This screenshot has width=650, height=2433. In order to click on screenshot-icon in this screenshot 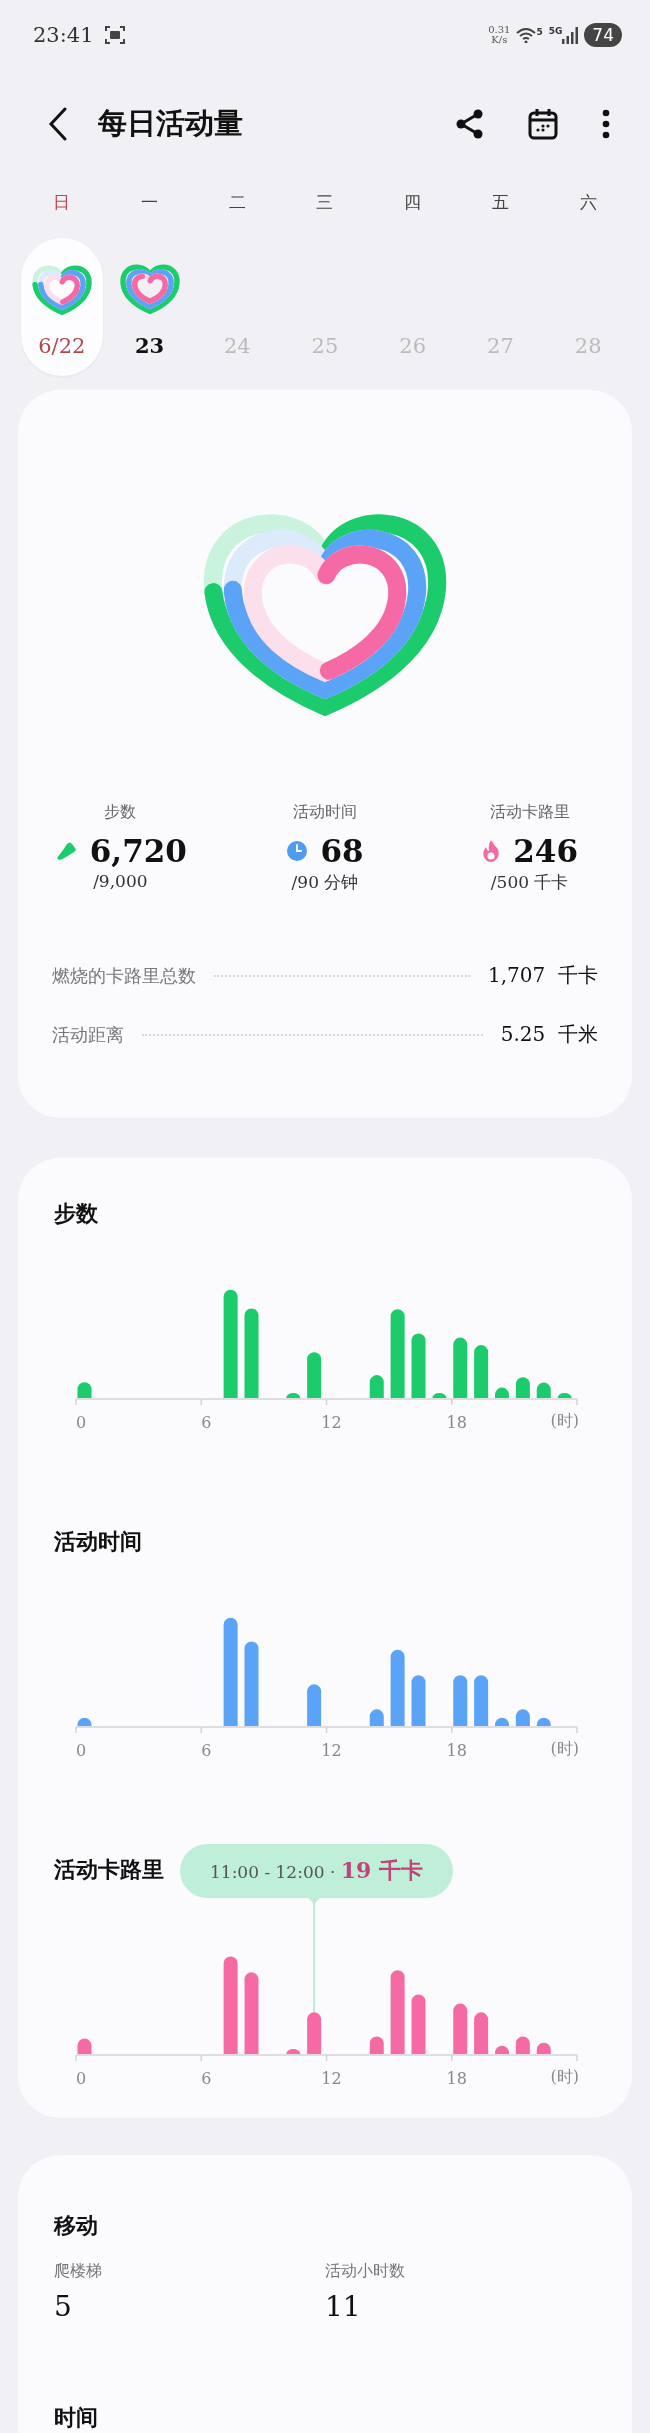, I will do `click(114, 35)`.